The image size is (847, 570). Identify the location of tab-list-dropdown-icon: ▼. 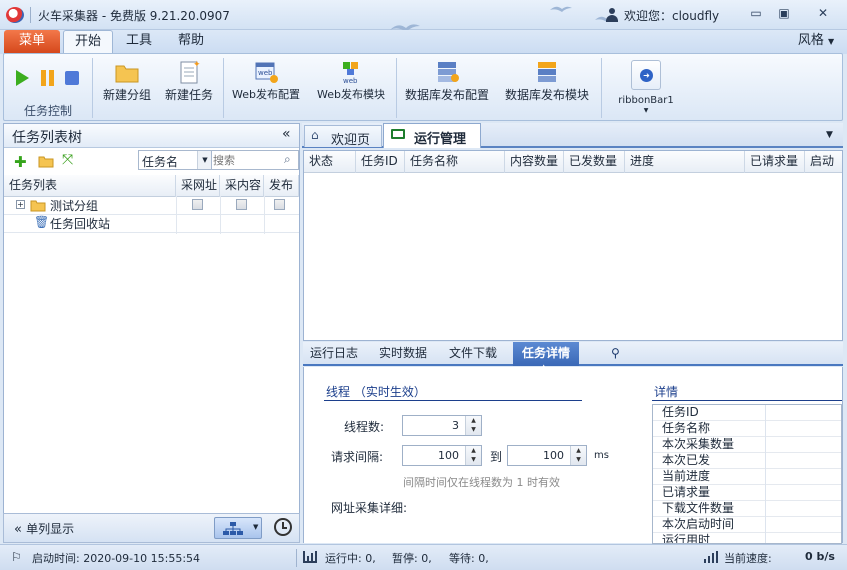
(829, 135).